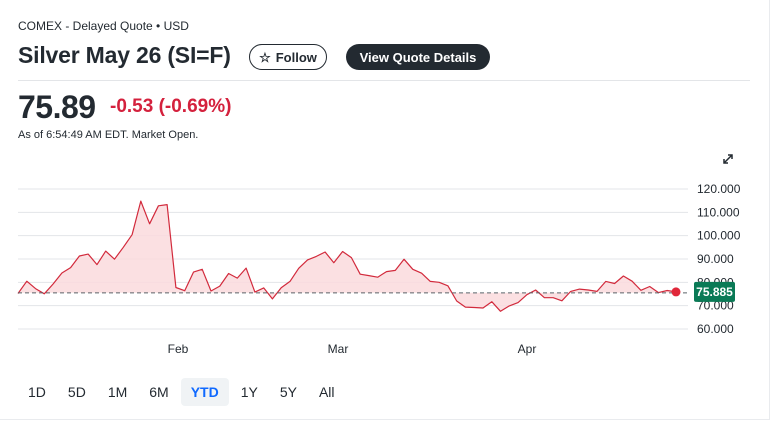 The image size is (771, 421). Describe the element at coordinates (77, 392) in the screenshot. I see `range-5d: 5D` at that location.